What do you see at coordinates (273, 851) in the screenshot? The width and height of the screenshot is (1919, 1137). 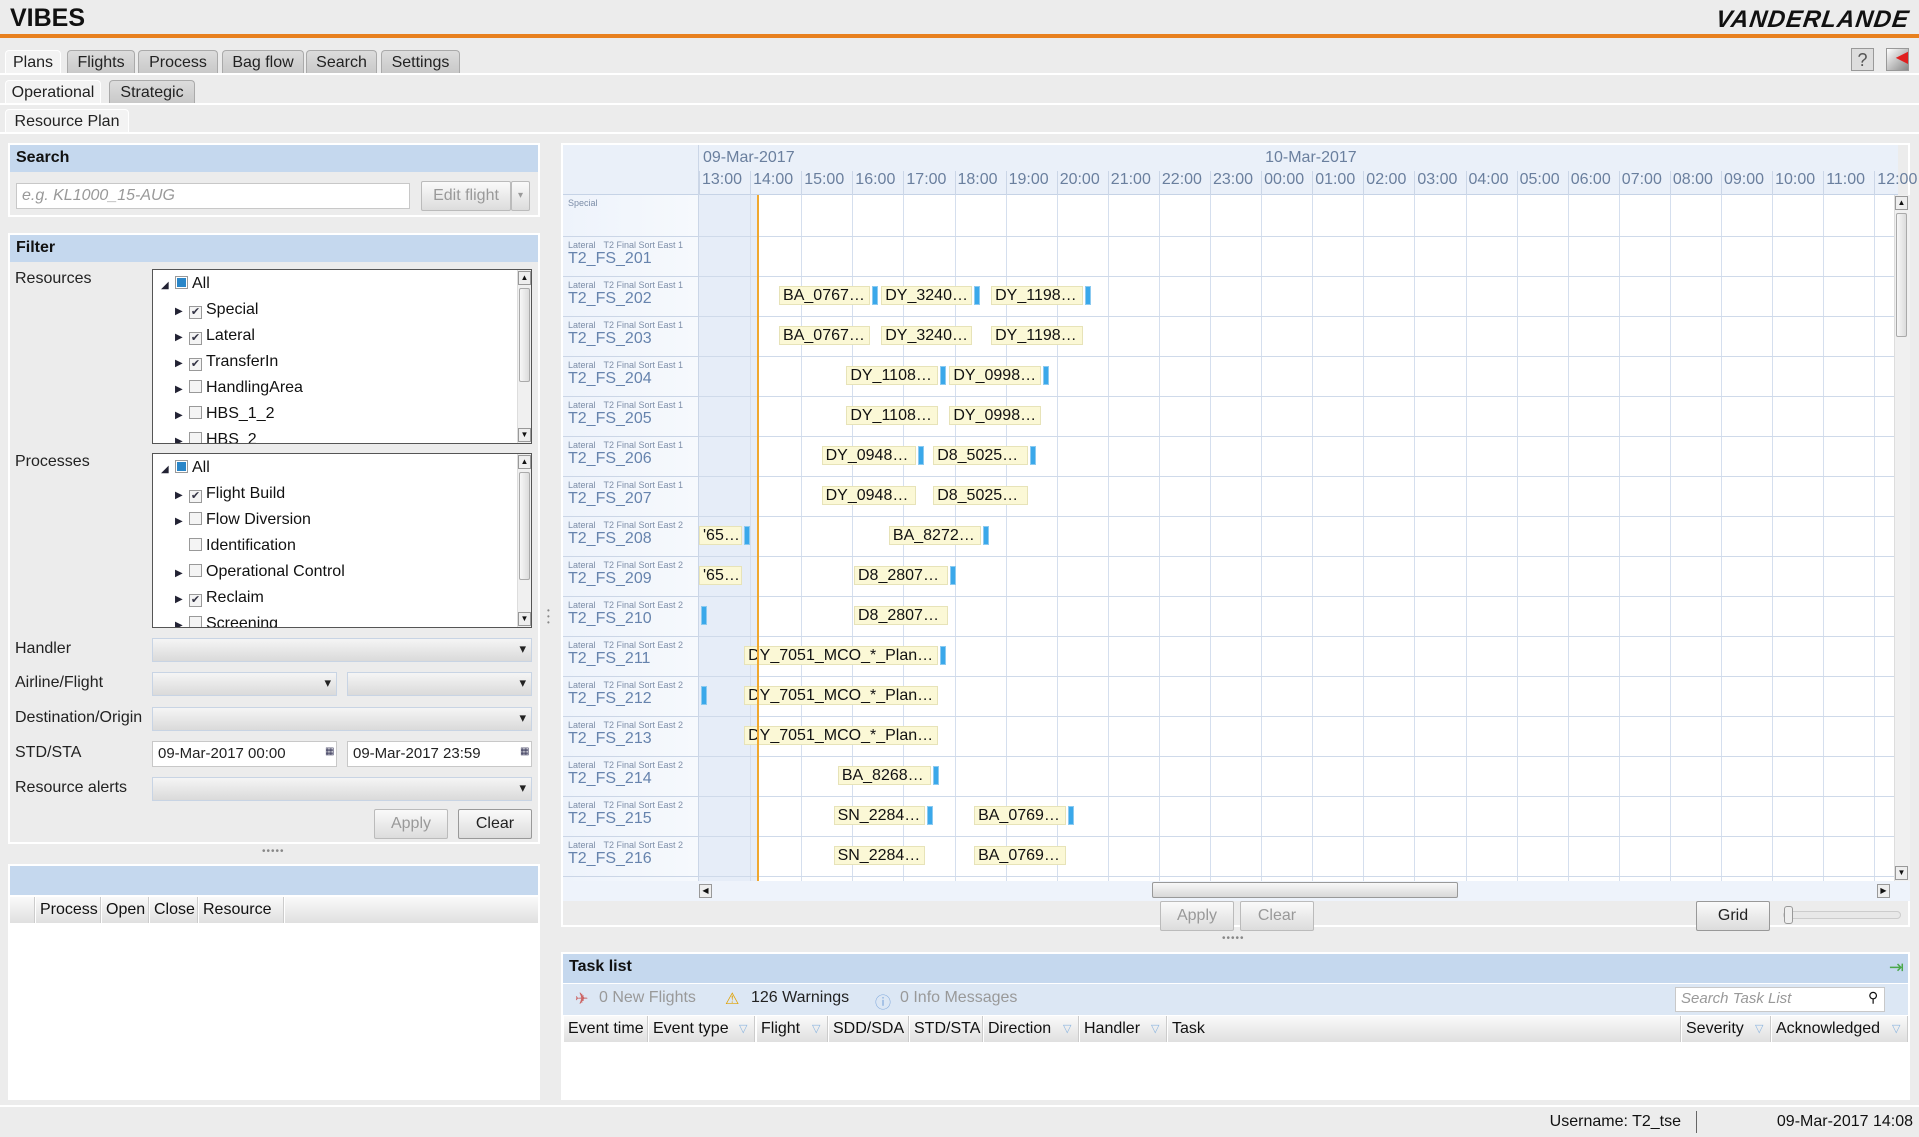 I see `splitter-handle: •••••` at bounding box center [273, 851].